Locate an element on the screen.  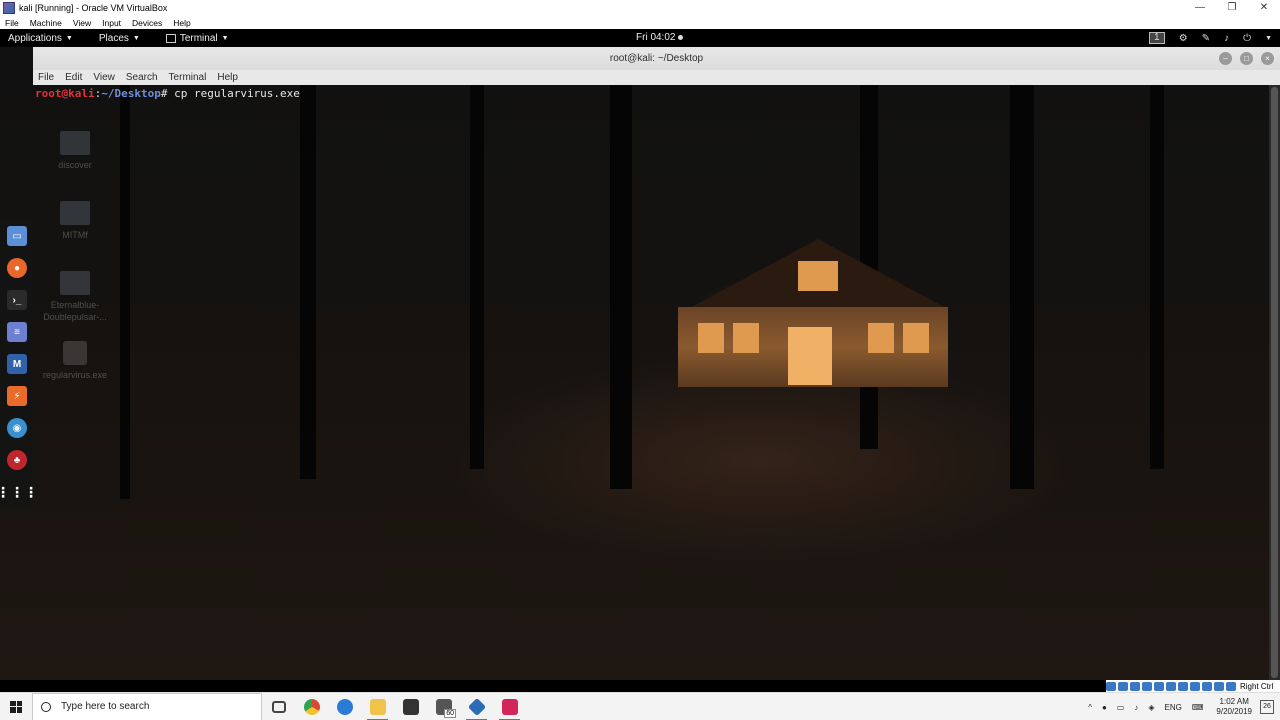
prompt-user: root@kali is located at coordinates (65, 93).